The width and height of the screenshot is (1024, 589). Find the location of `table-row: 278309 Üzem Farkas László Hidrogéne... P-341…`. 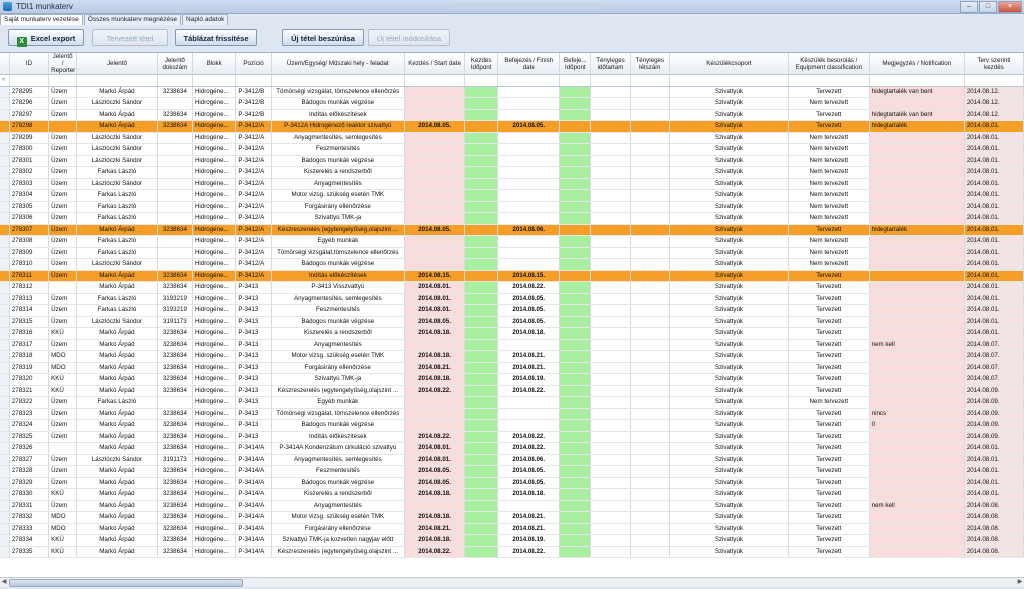

table-row: 278309 Üzem Farkas László Hidrogéne... P-341… is located at coordinates (512, 253).